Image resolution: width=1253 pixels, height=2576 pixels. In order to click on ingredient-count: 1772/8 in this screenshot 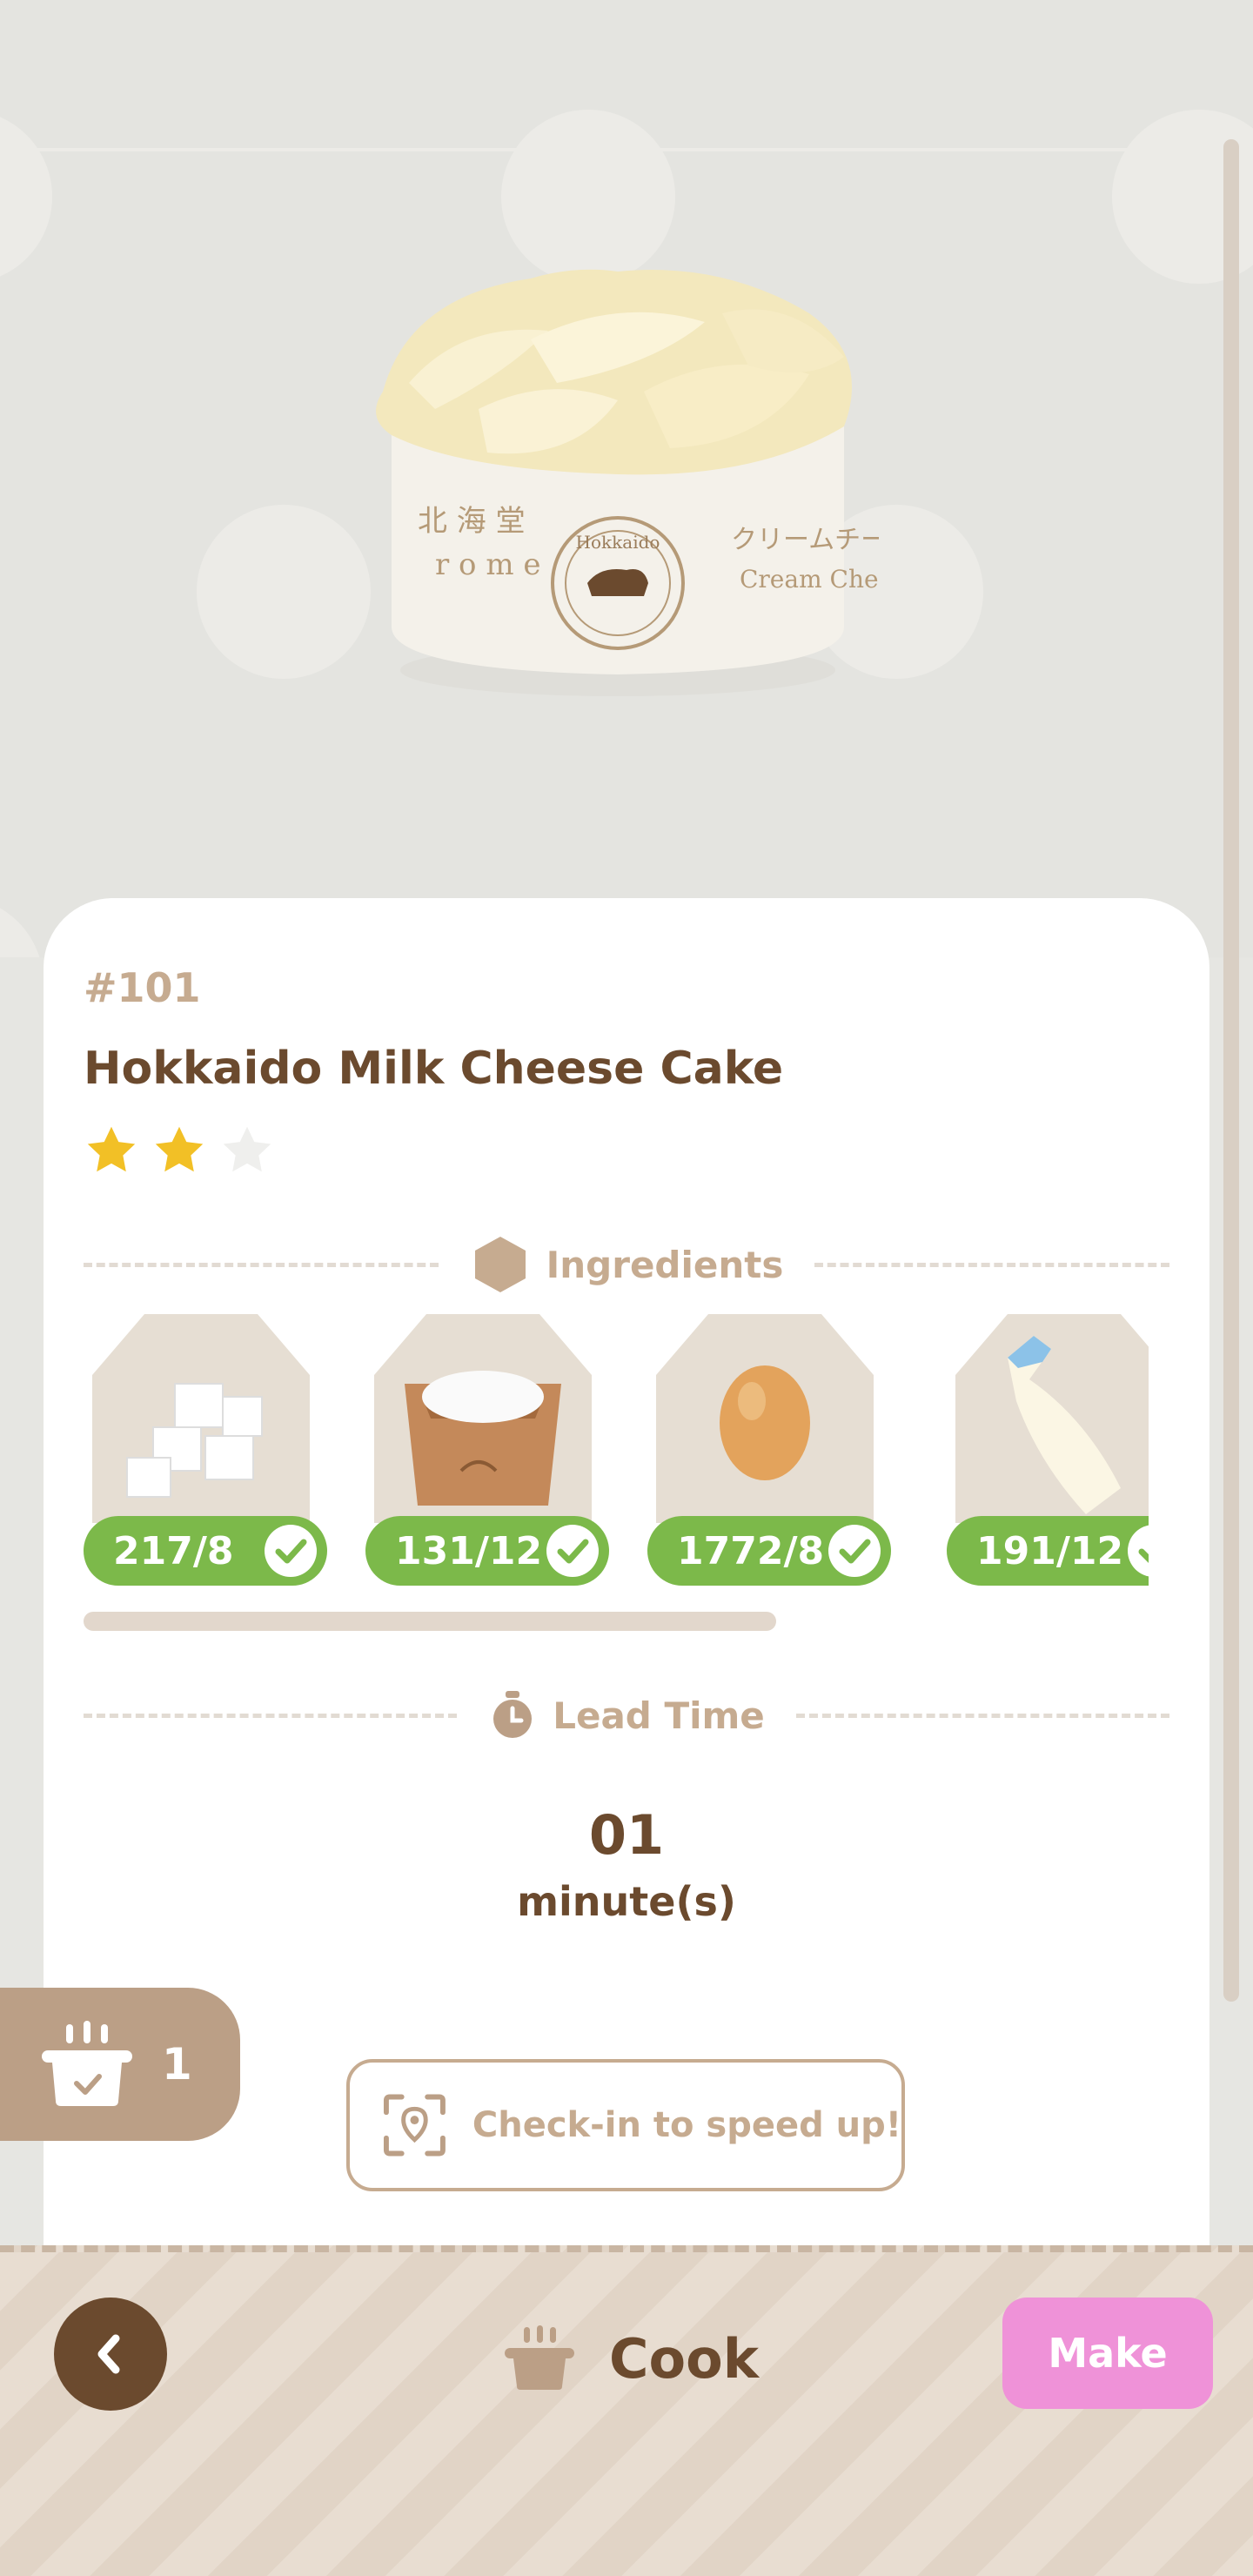, I will do `click(751, 1550)`.